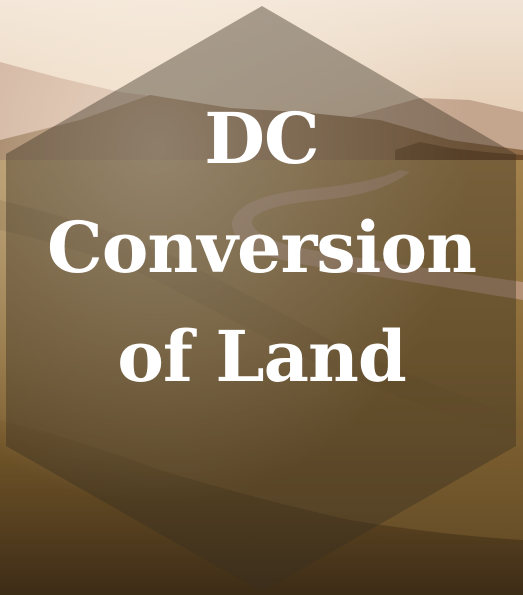 The width and height of the screenshot is (523, 595). What do you see at coordinates (262, 356) in the screenshot?
I see `title-line-3: of Land` at bounding box center [262, 356].